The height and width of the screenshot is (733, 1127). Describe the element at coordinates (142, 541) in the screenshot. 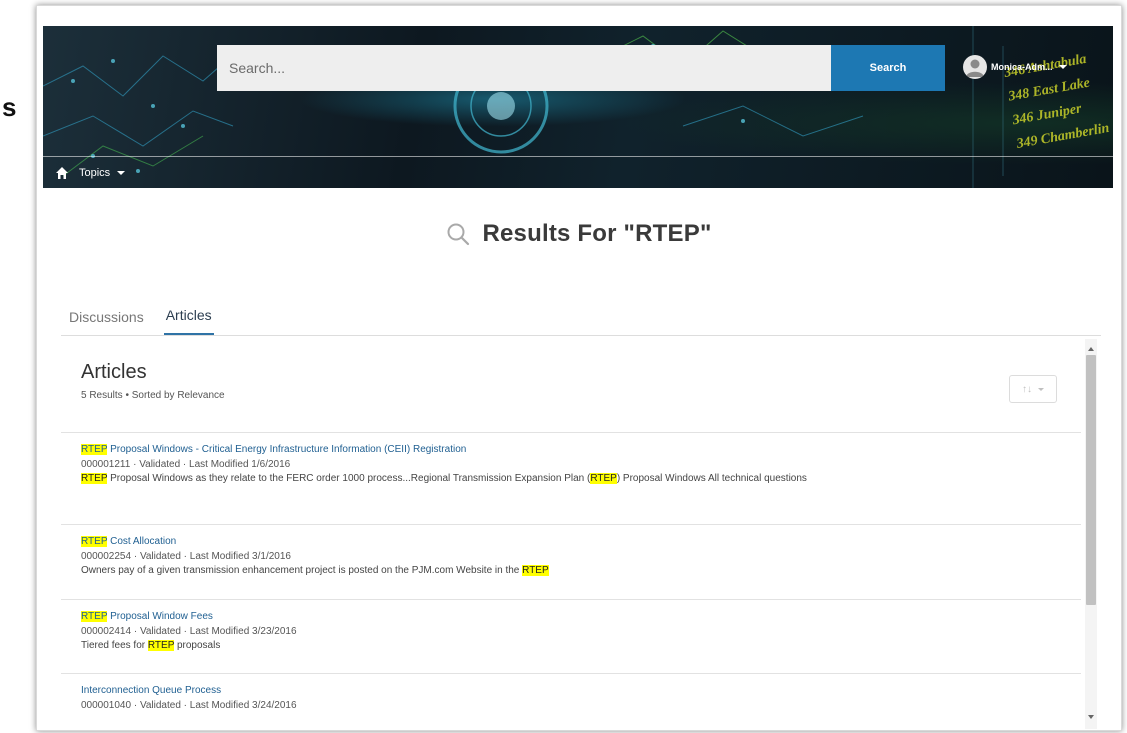

I see `article-title-text: Cost Allocation` at that location.